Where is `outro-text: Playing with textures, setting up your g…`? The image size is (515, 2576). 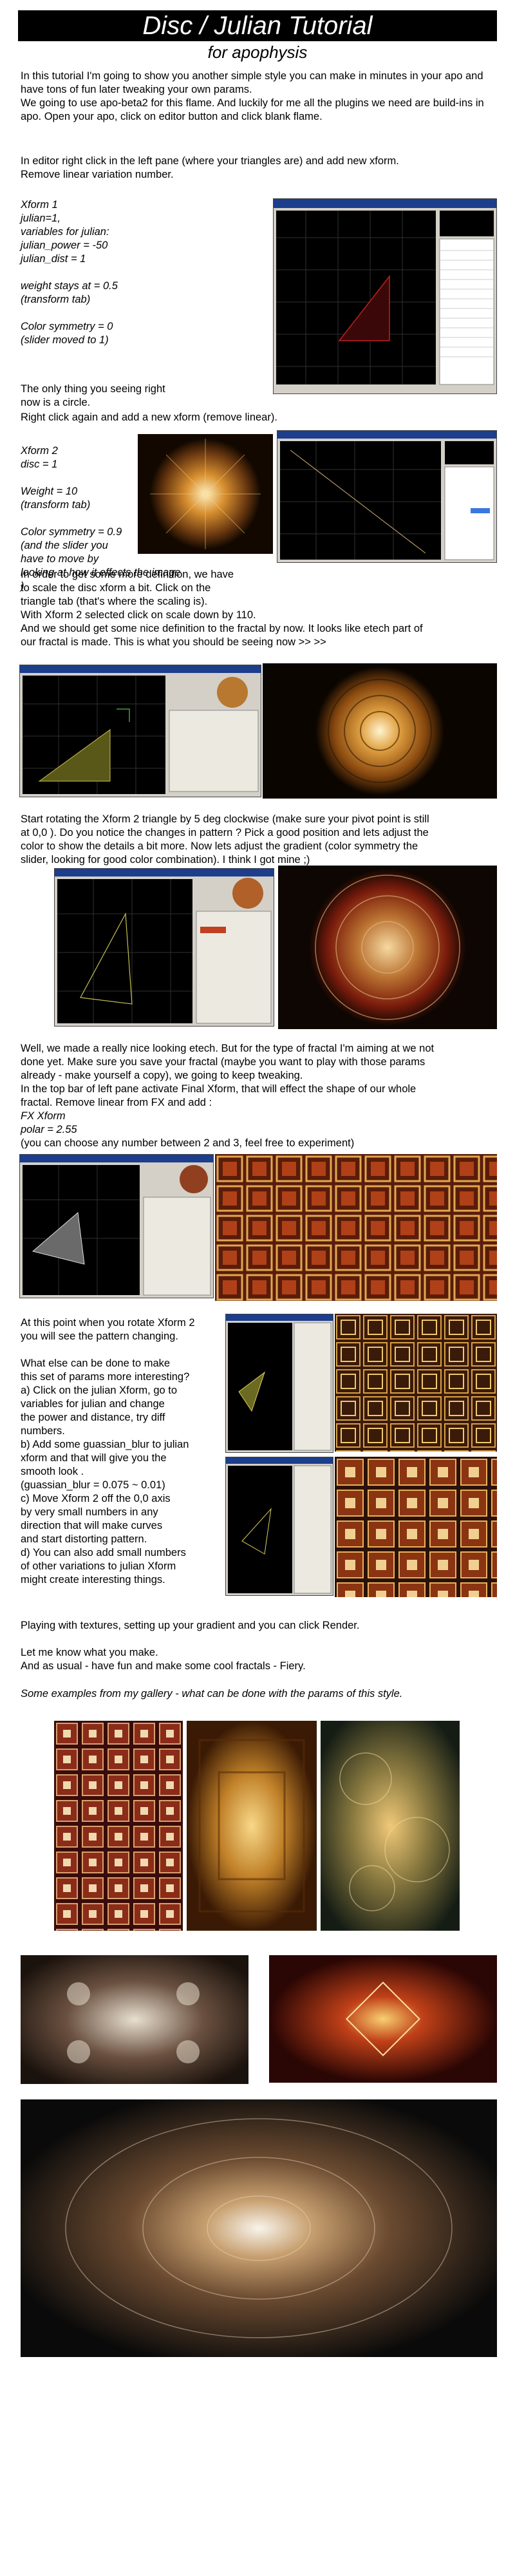
outro-text: Playing with textures, setting up your g… is located at coordinates (190, 1646).